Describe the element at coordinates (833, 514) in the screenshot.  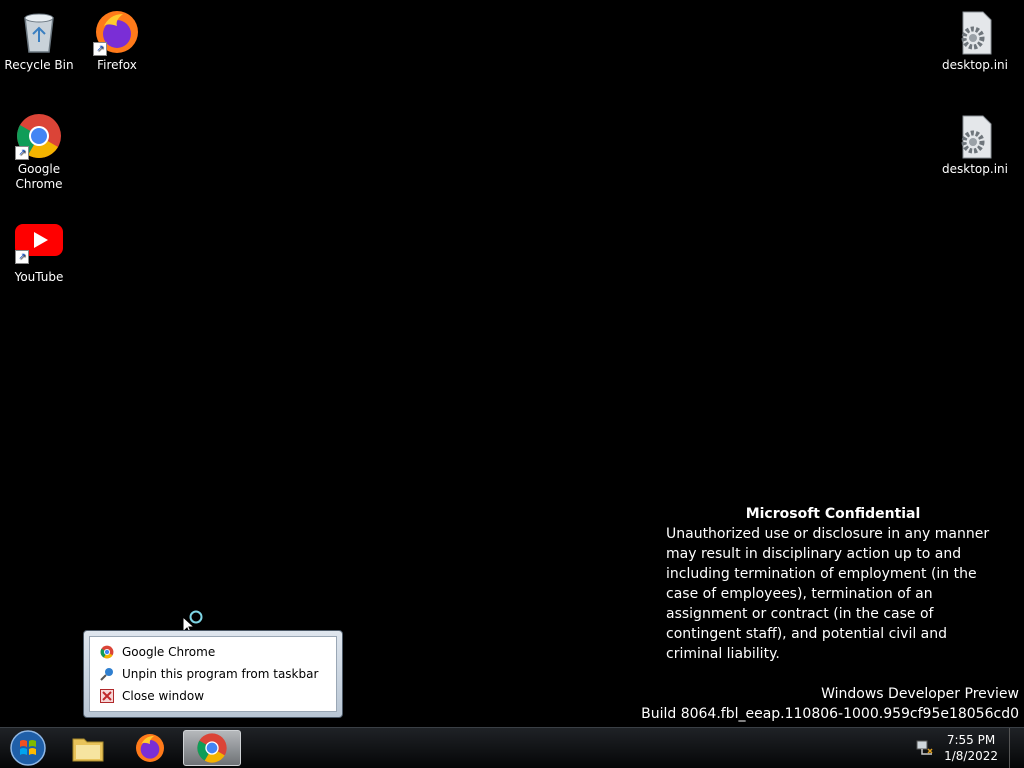
I see `watermark-title: Microsoft Confidential` at that location.